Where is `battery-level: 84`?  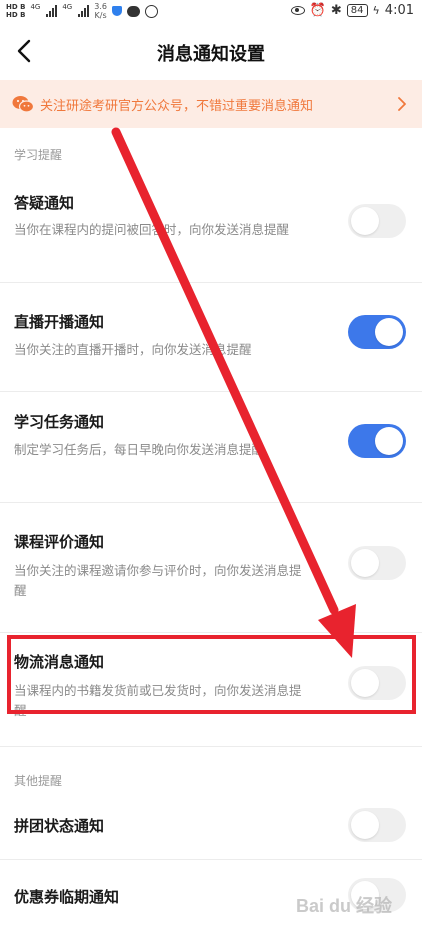
battery-level: 84 is located at coordinates (357, 10).